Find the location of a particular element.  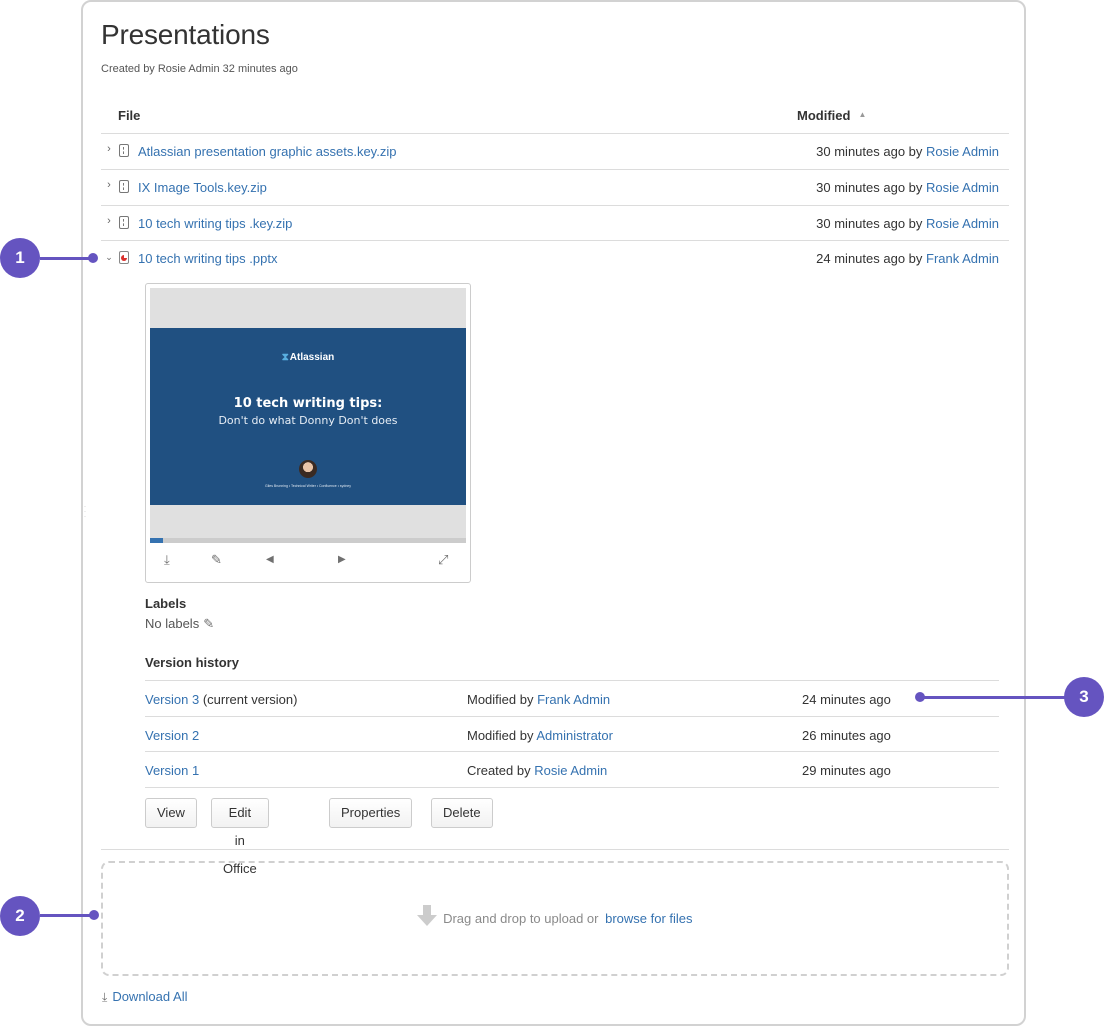

page-title: Presentations is located at coordinates (185, 34).